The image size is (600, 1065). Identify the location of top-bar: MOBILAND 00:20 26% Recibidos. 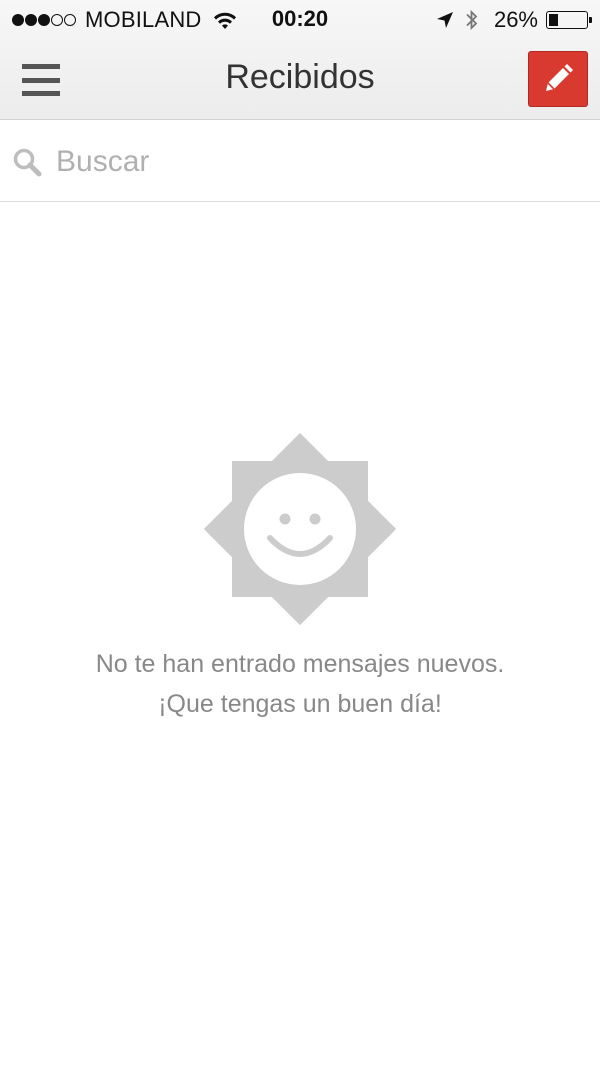
(300, 60).